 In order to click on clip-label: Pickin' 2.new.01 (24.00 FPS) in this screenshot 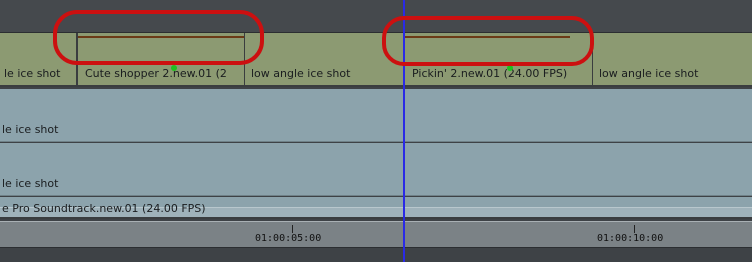, I will do `click(490, 73)`.